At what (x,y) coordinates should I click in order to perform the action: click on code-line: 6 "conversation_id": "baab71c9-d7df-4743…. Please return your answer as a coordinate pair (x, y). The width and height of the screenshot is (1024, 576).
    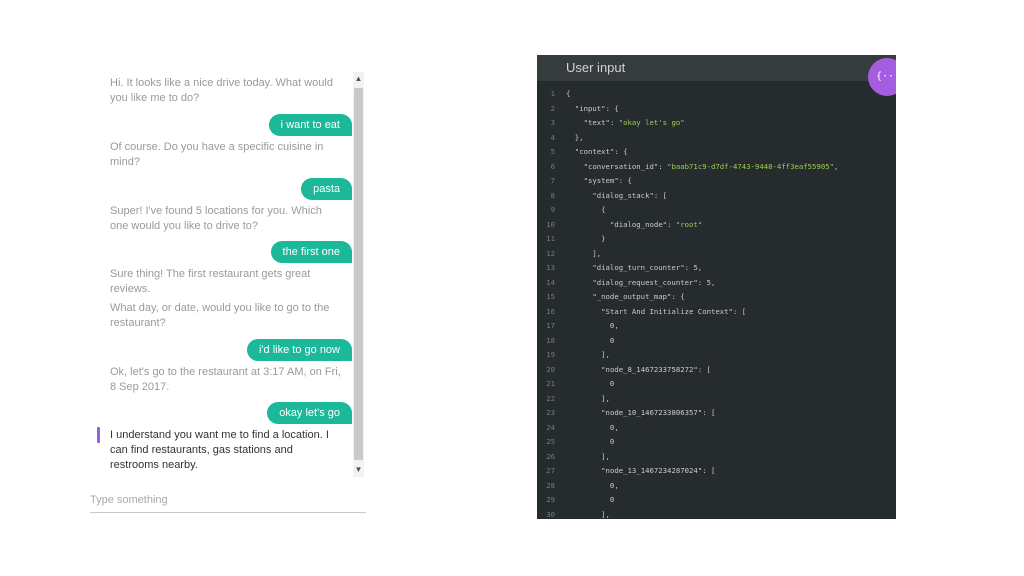
    Looking at the image, I should click on (716, 167).